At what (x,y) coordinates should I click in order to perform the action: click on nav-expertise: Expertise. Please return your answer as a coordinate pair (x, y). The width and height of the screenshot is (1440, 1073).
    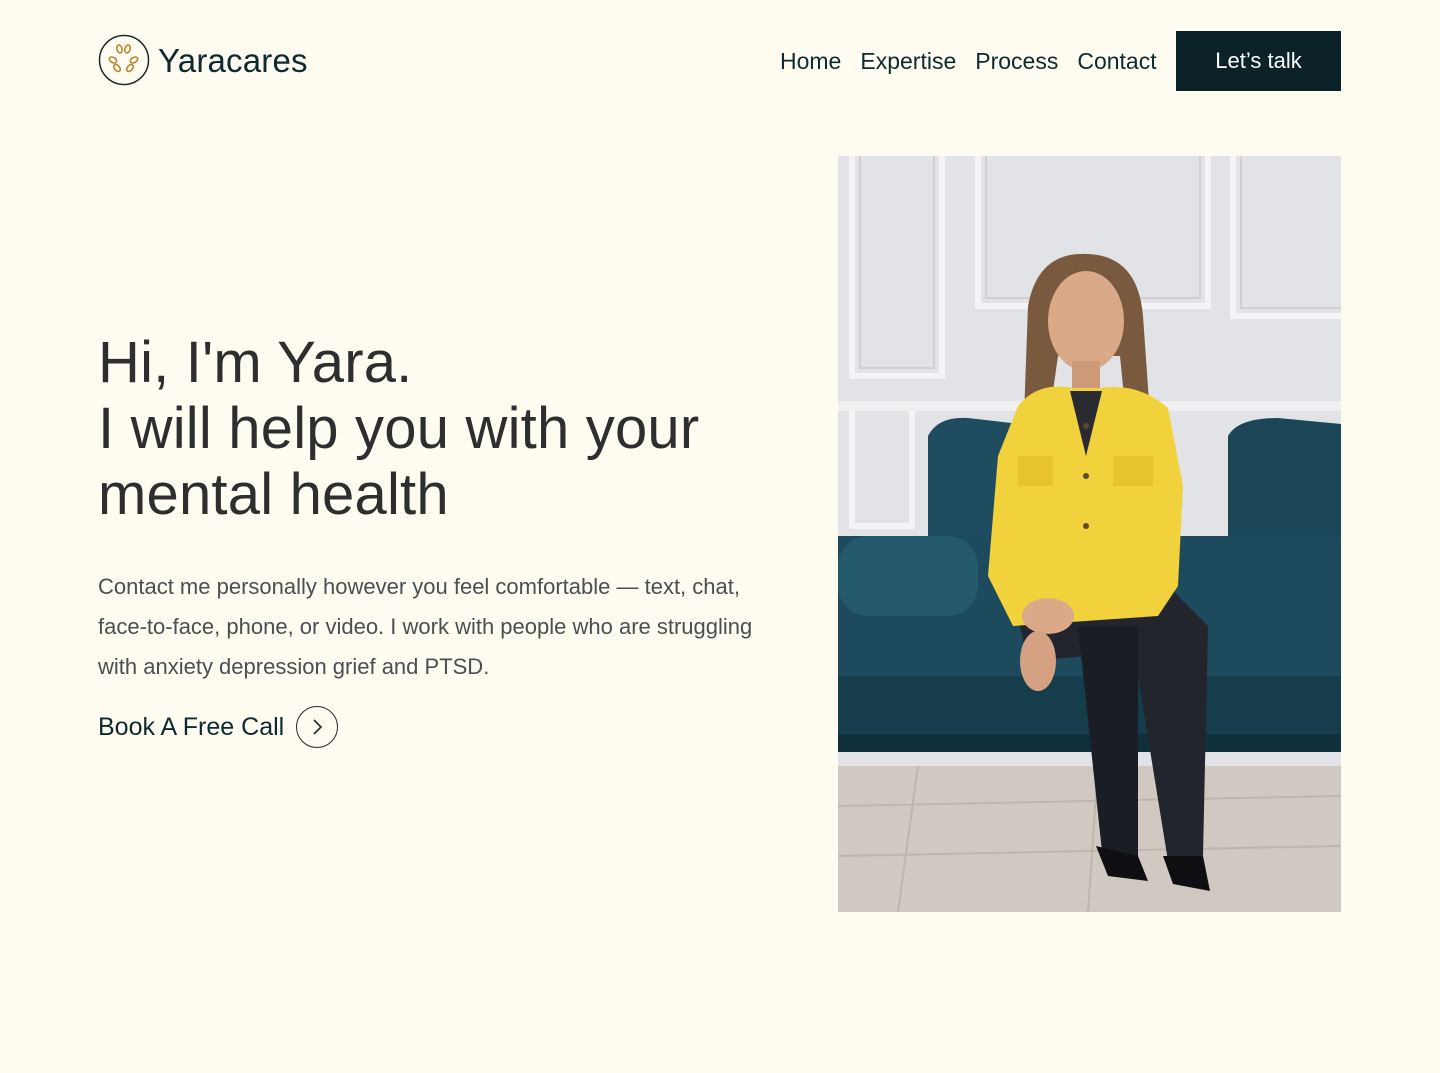
    Looking at the image, I should click on (908, 61).